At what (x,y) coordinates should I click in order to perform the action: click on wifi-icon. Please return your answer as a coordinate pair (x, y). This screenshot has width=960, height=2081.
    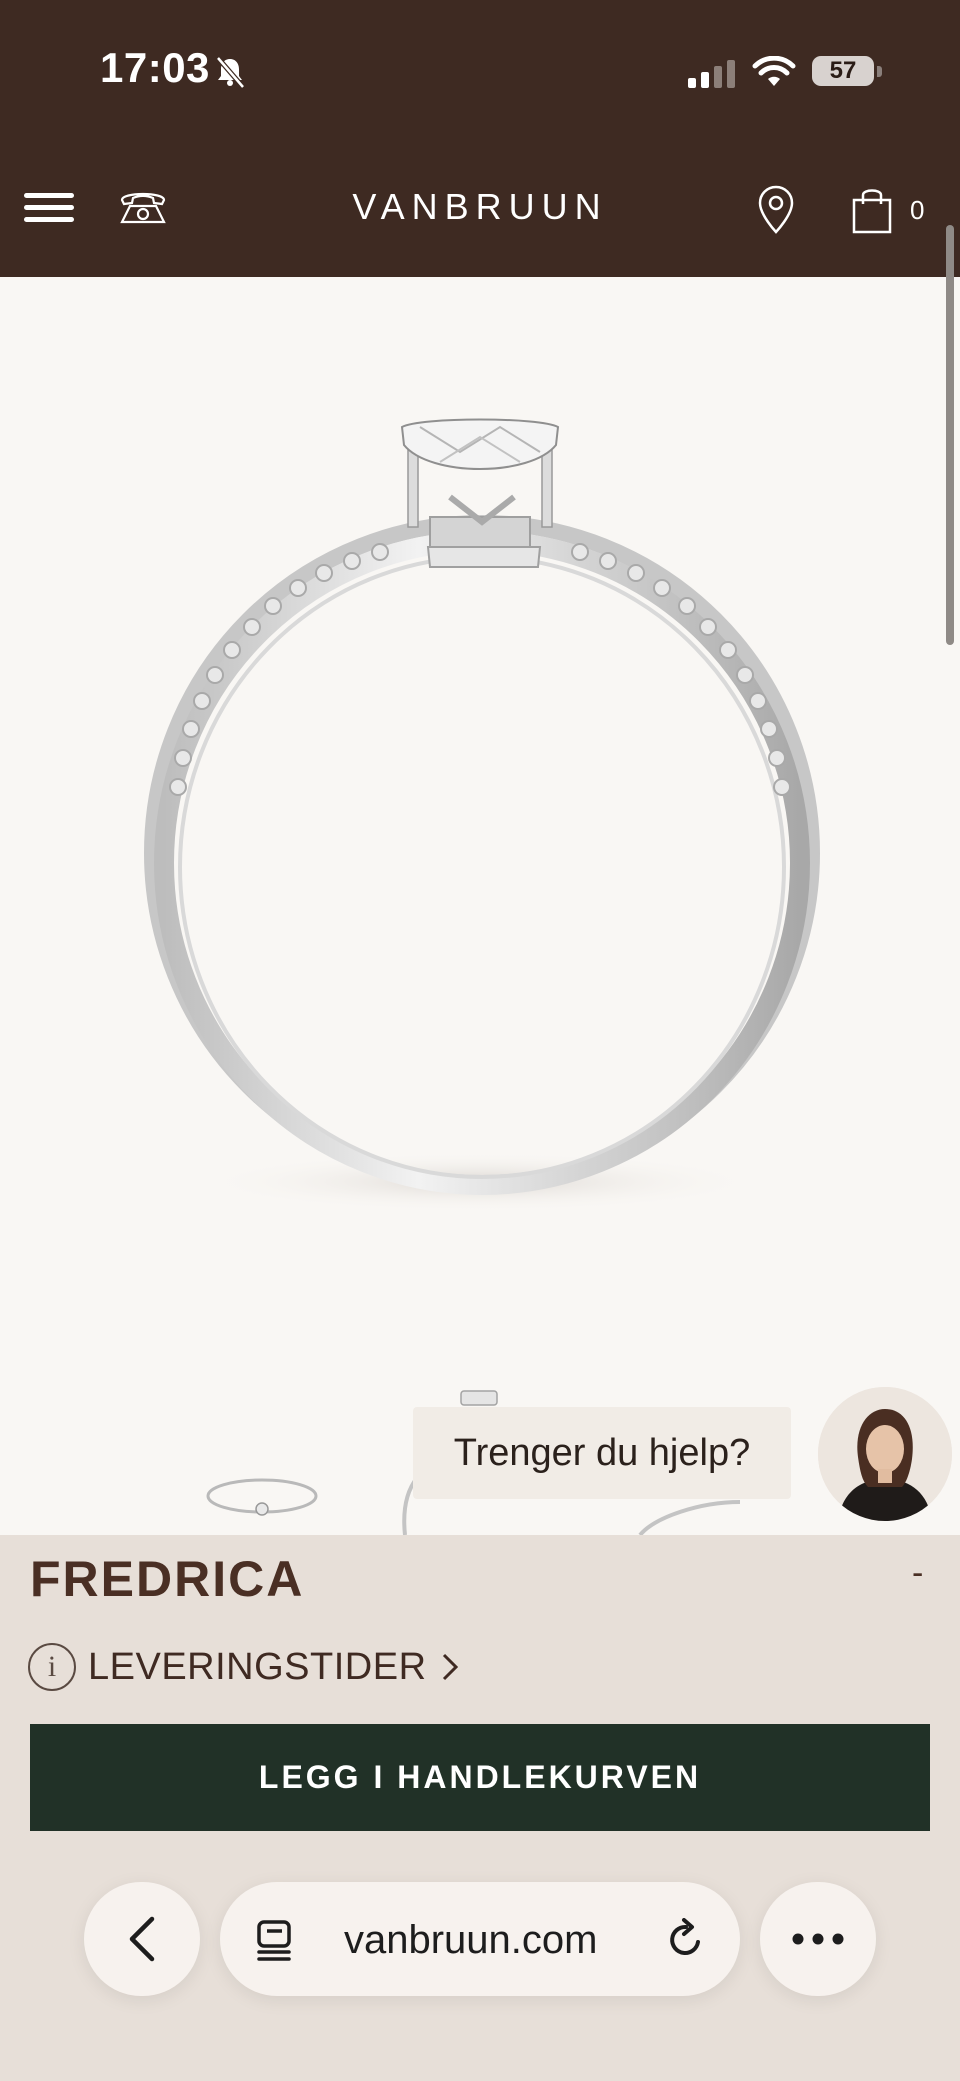
    Looking at the image, I should click on (774, 71).